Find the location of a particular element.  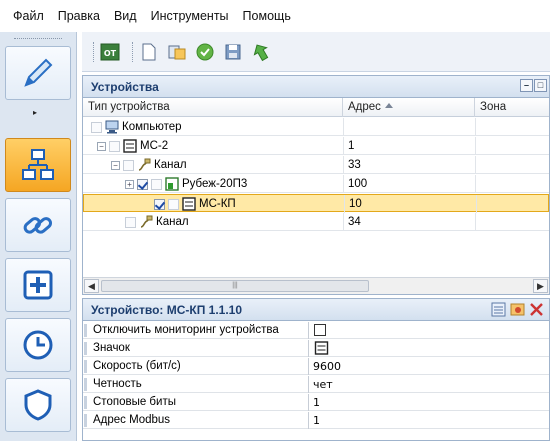

nav-button-devices is located at coordinates (38, 165).